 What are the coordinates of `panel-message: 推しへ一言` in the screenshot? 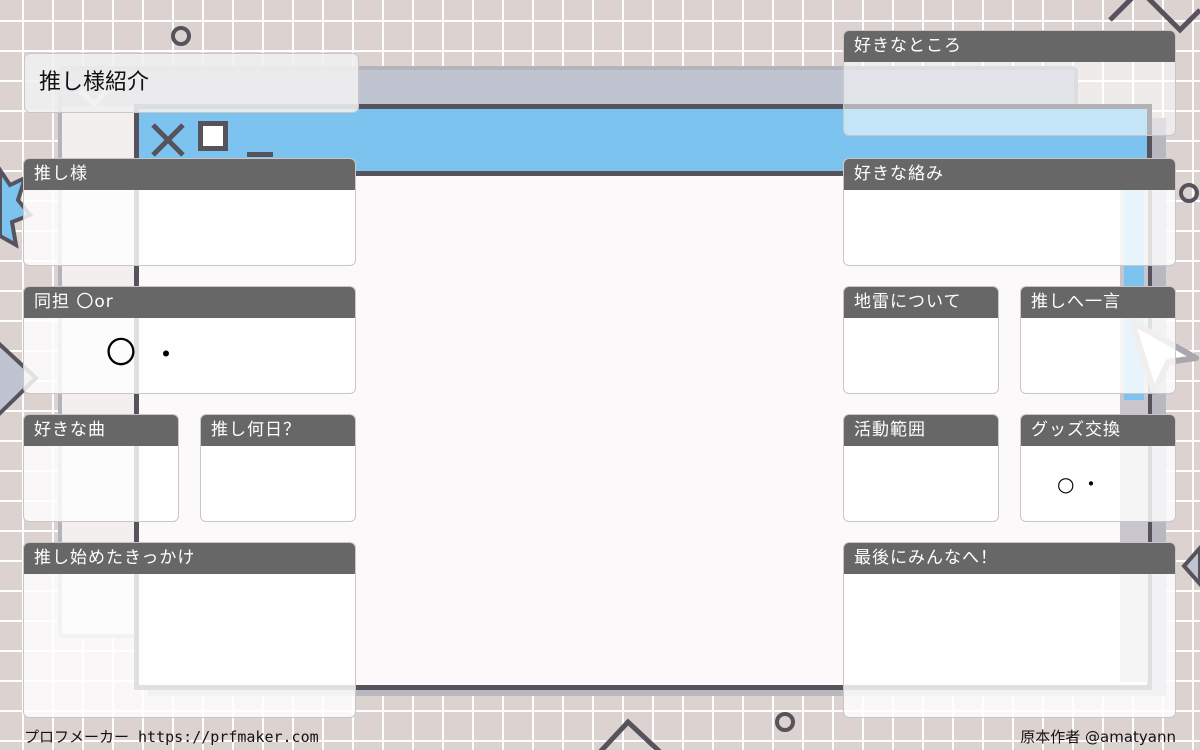 It's located at (1098, 340).